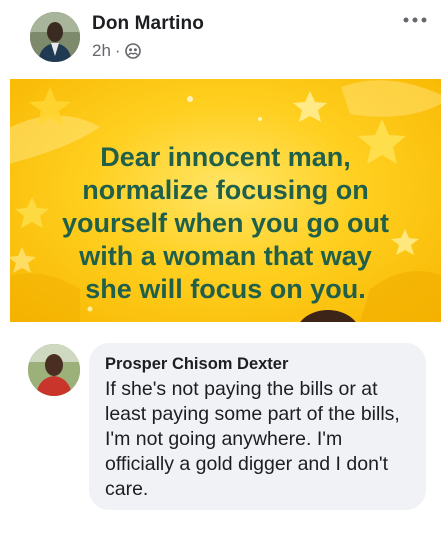  Describe the element at coordinates (221, 39) in the screenshot. I see `post-header: Don Martino 2h ·` at that location.